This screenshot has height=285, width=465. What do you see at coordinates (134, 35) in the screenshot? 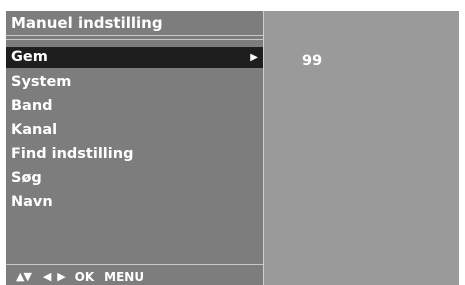
I see `title-divider-top` at bounding box center [134, 35].